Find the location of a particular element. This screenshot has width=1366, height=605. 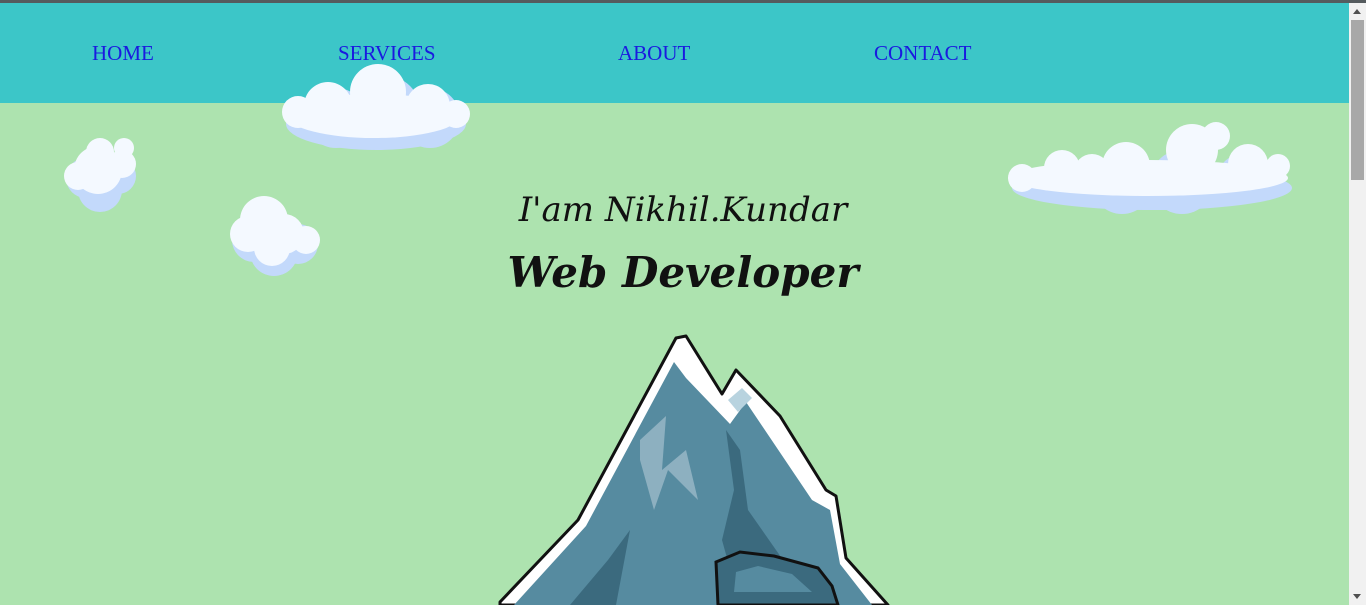

mountain-illustration is located at coordinates (694, 469).